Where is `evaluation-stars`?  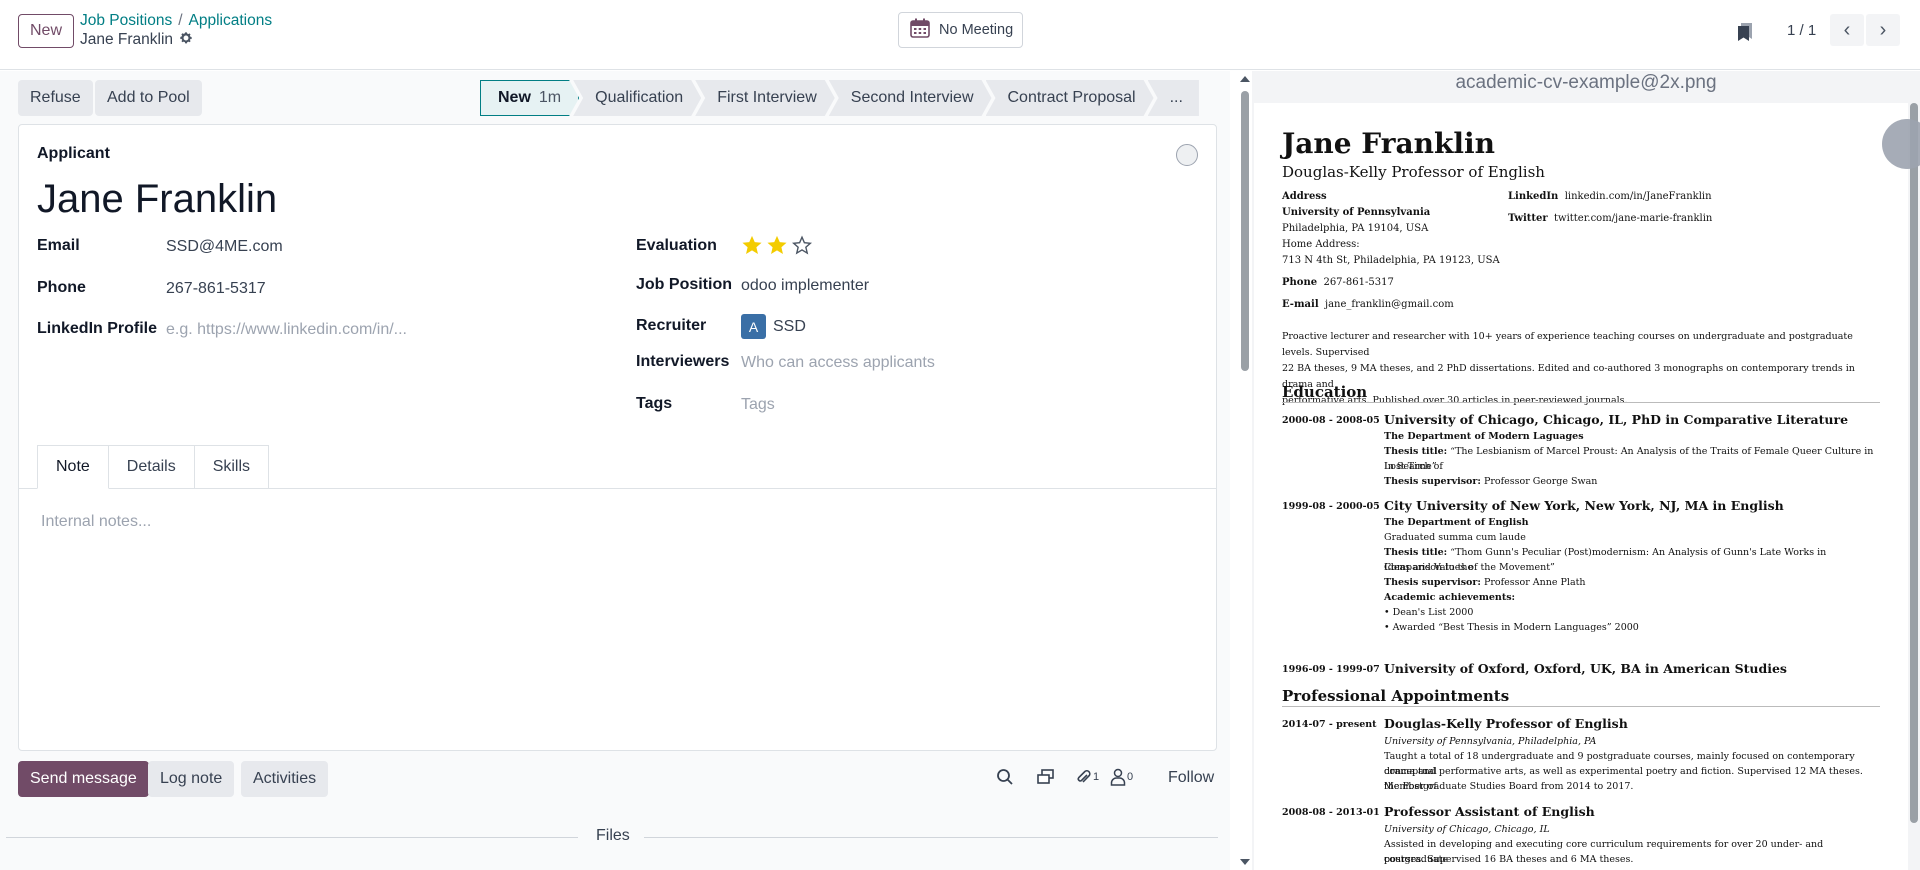 evaluation-stars is located at coordinates (777, 245).